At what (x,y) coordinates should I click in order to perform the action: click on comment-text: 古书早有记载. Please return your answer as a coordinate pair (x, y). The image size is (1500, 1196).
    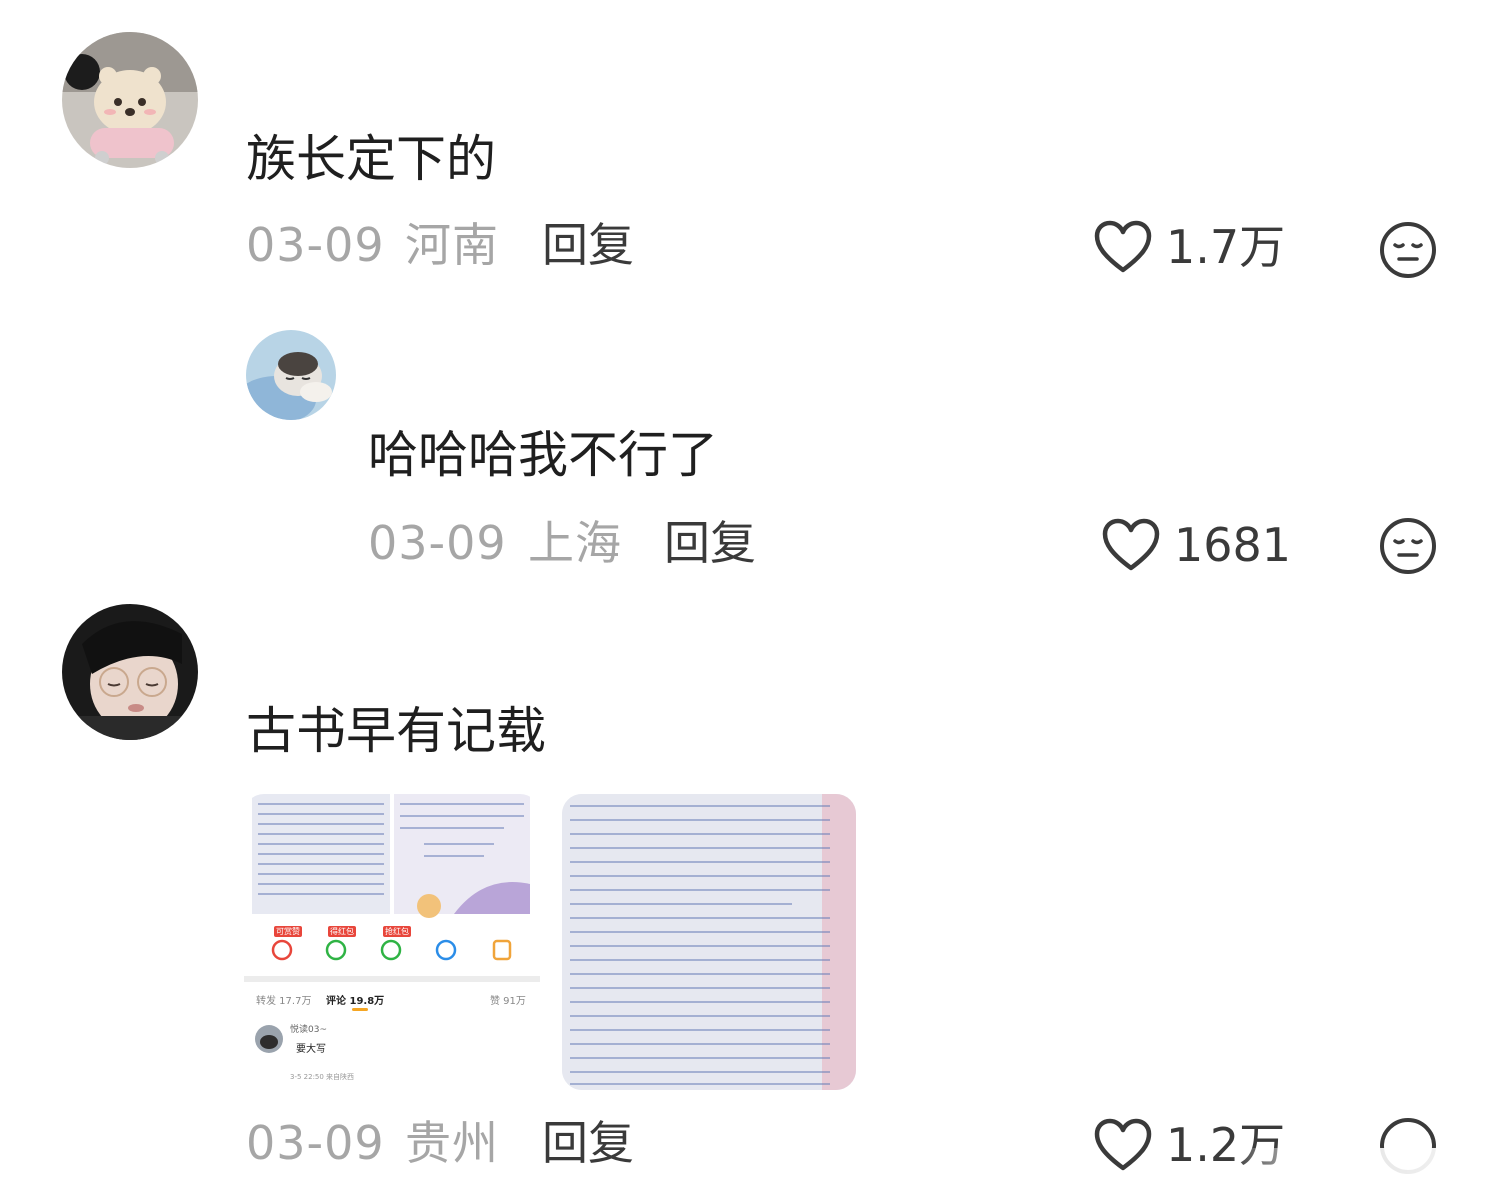
    Looking at the image, I should click on (396, 731).